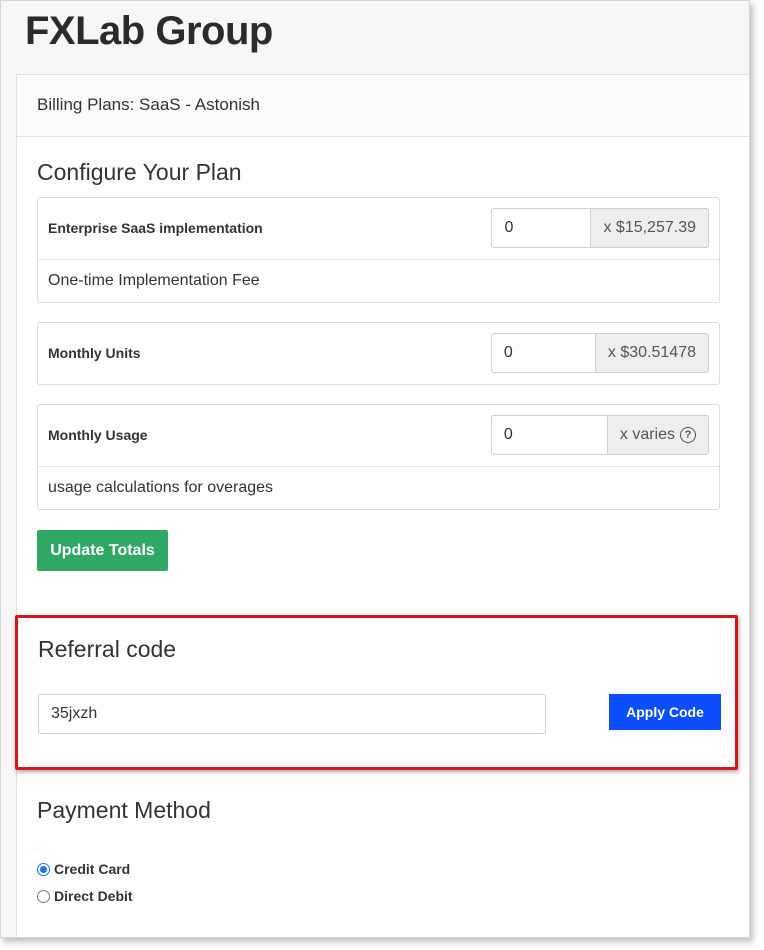 This screenshot has height=950, width=764. I want to click on apply-code-button: Apply Code, so click(665, 712).